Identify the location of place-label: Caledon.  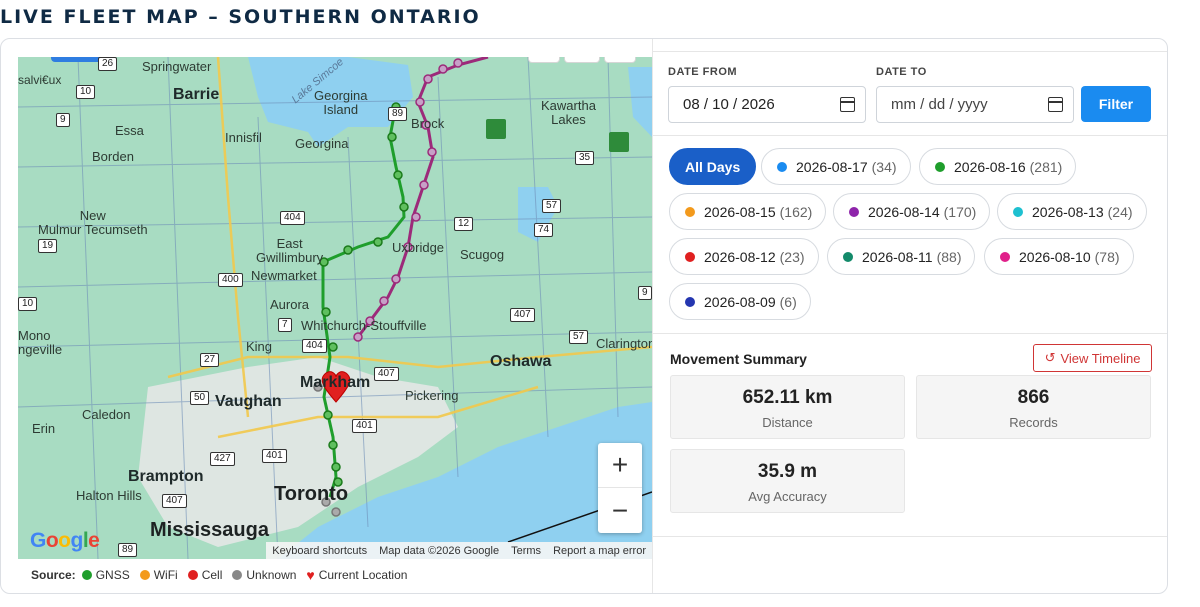
(106, 414).